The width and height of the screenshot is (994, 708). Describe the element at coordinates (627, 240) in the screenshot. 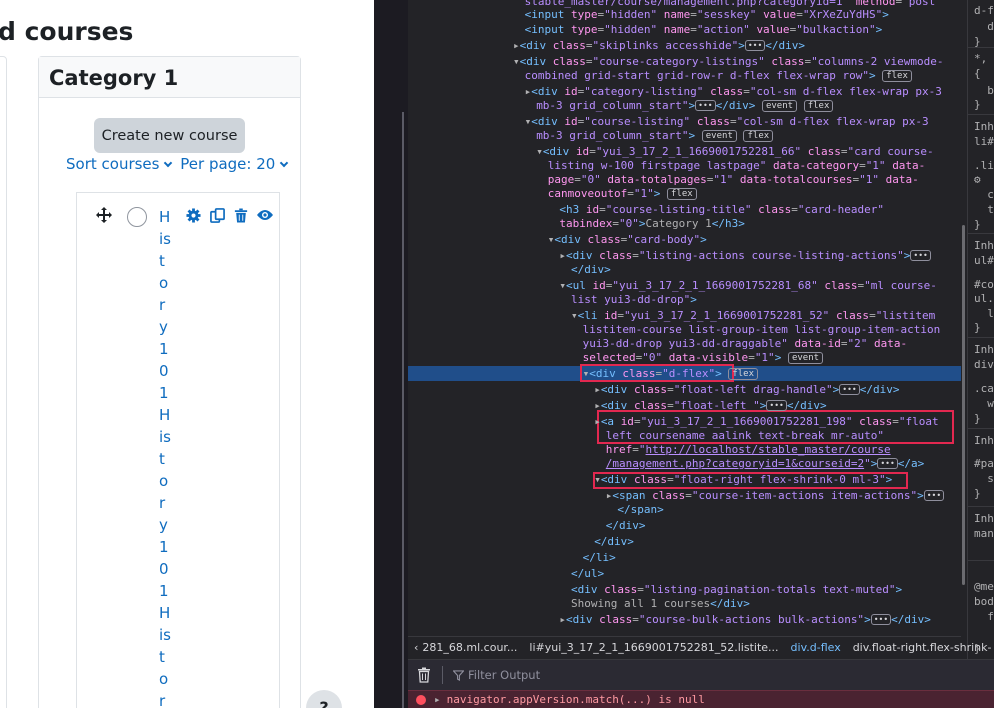

I see `markup-line: ▾<div class="card-body">` at that location.